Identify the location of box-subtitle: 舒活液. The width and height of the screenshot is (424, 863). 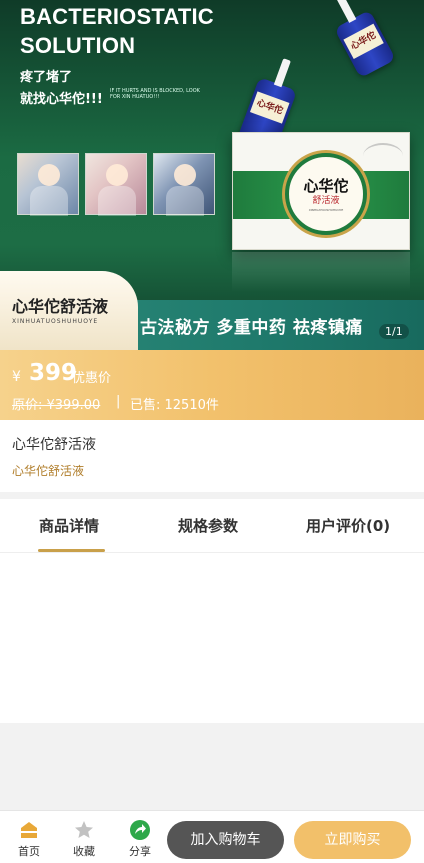
(326, 201).